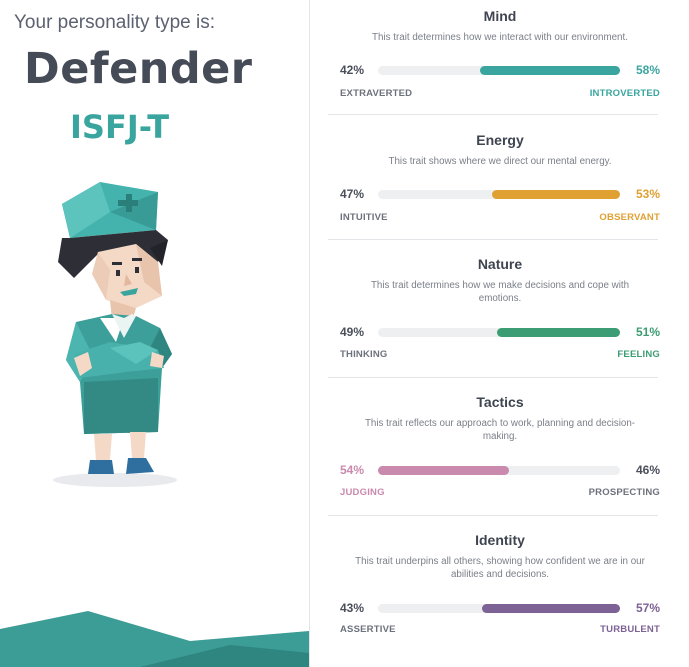  I want to click on trait-labels: ASSERTIVE TURBULENT, so click(500, 630).